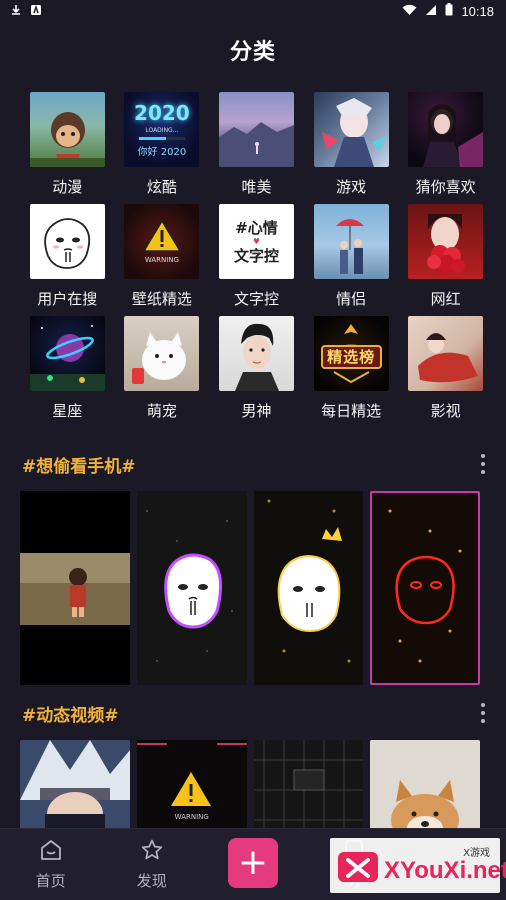 The height and width of the screenshot is (900, 506). I want to click on nav-publish: +, so click(252, 862).